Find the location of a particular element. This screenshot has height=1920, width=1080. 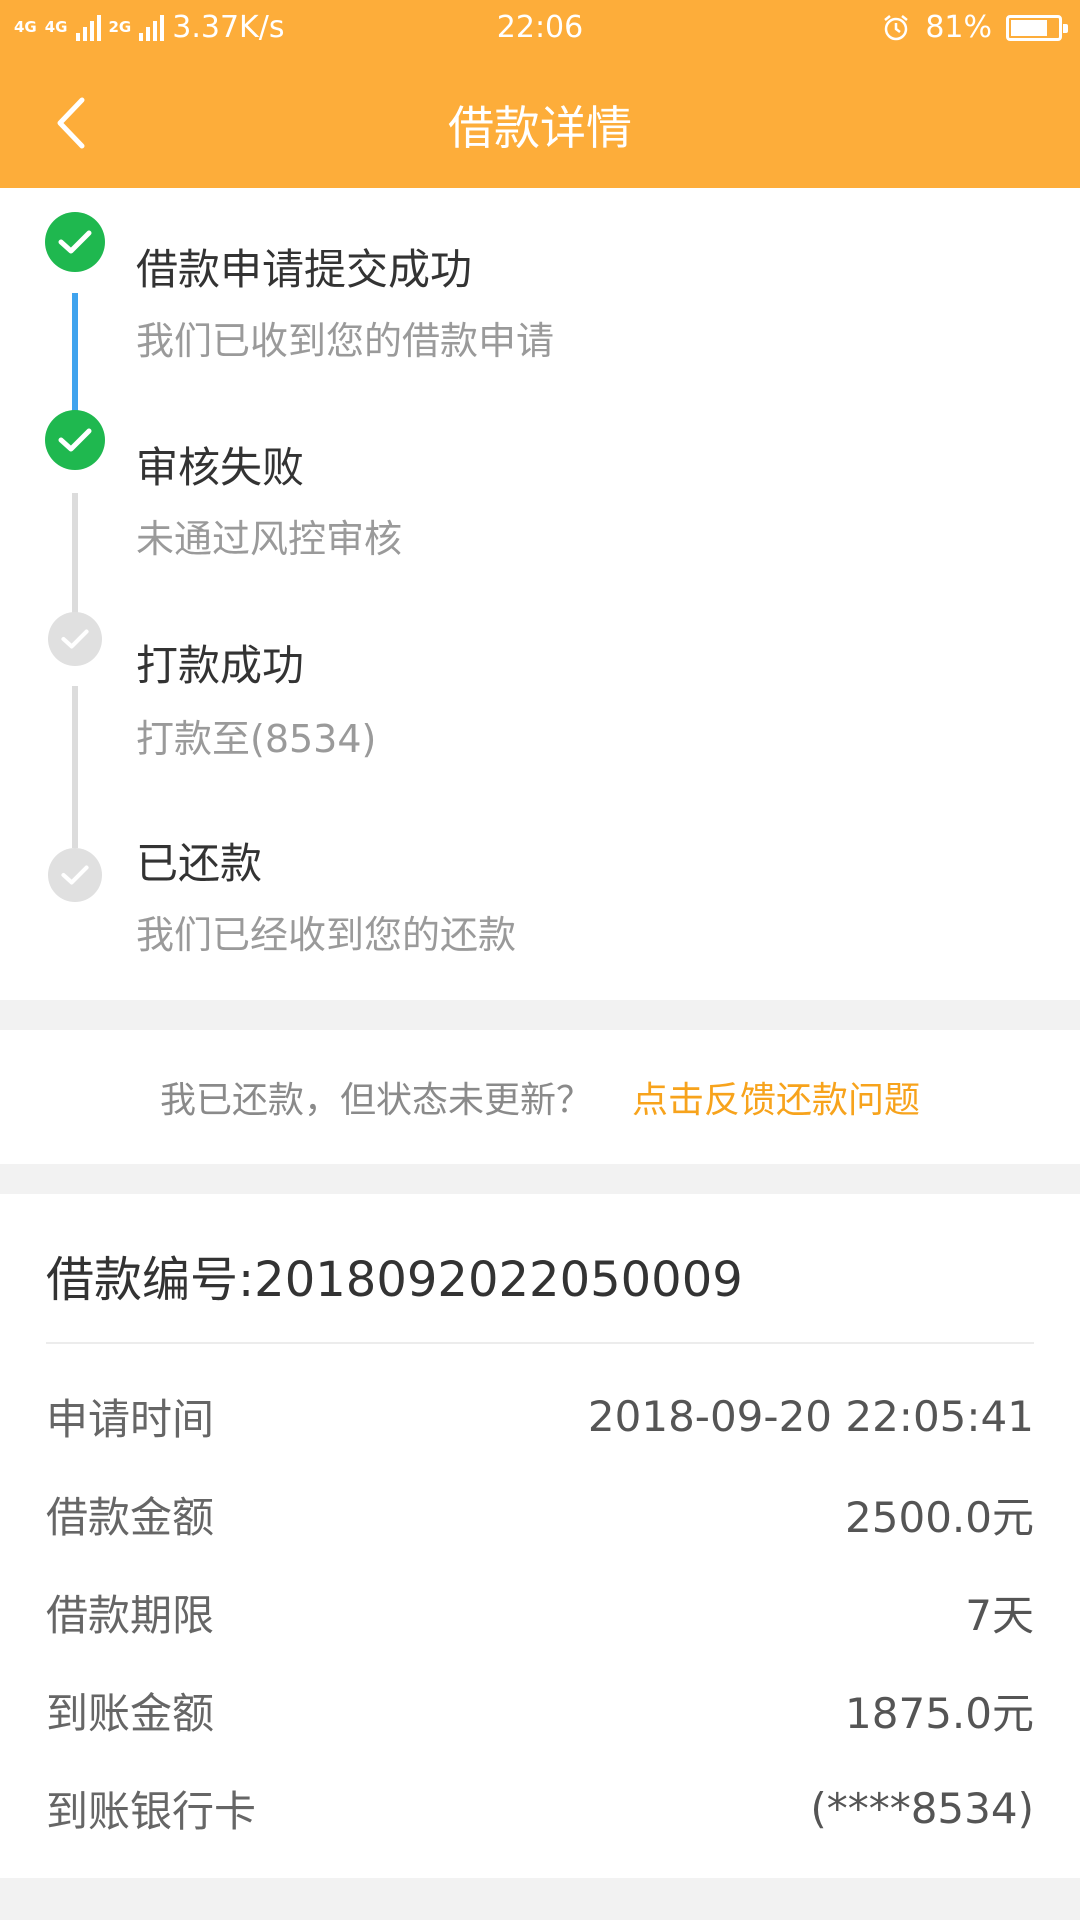

detail-value: 2018-09-20 22:05:41 is located at coordinates (810, 1416).